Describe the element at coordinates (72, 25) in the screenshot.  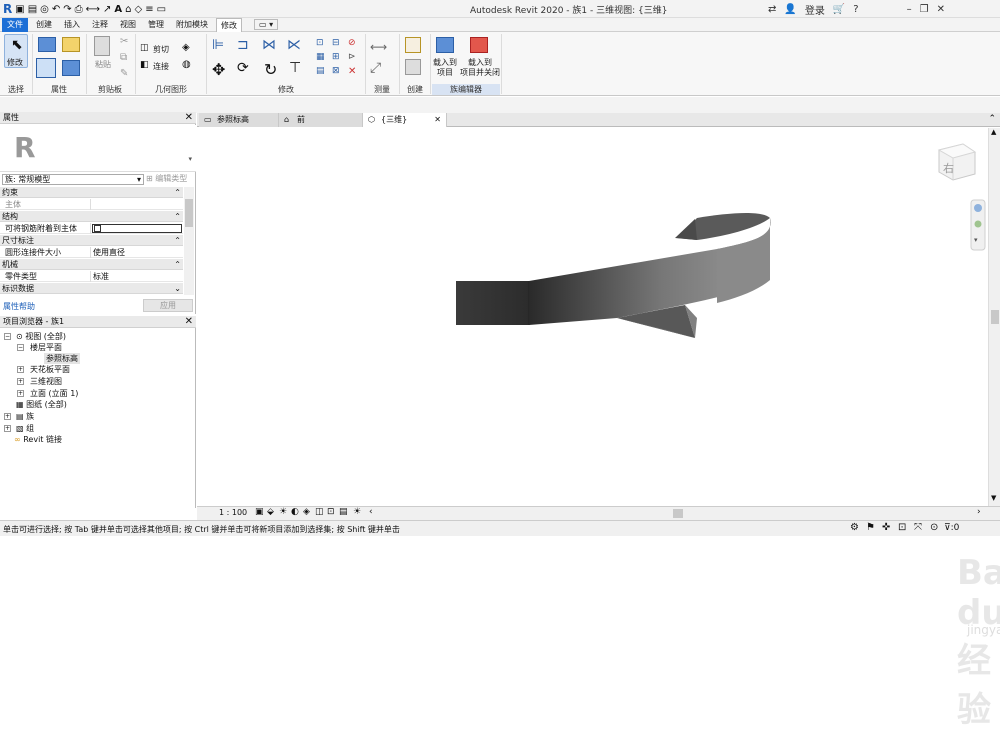
I see `tab-insert: 插入` at that location.